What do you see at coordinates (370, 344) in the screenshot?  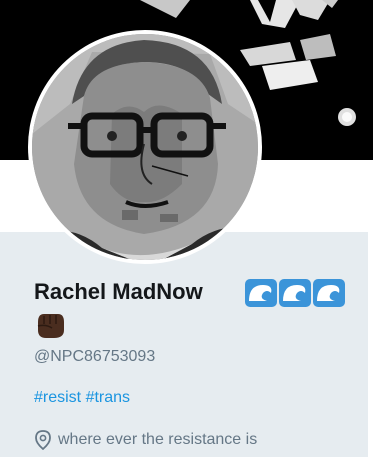 I see `card-edge` at bounding box center [370, 344].